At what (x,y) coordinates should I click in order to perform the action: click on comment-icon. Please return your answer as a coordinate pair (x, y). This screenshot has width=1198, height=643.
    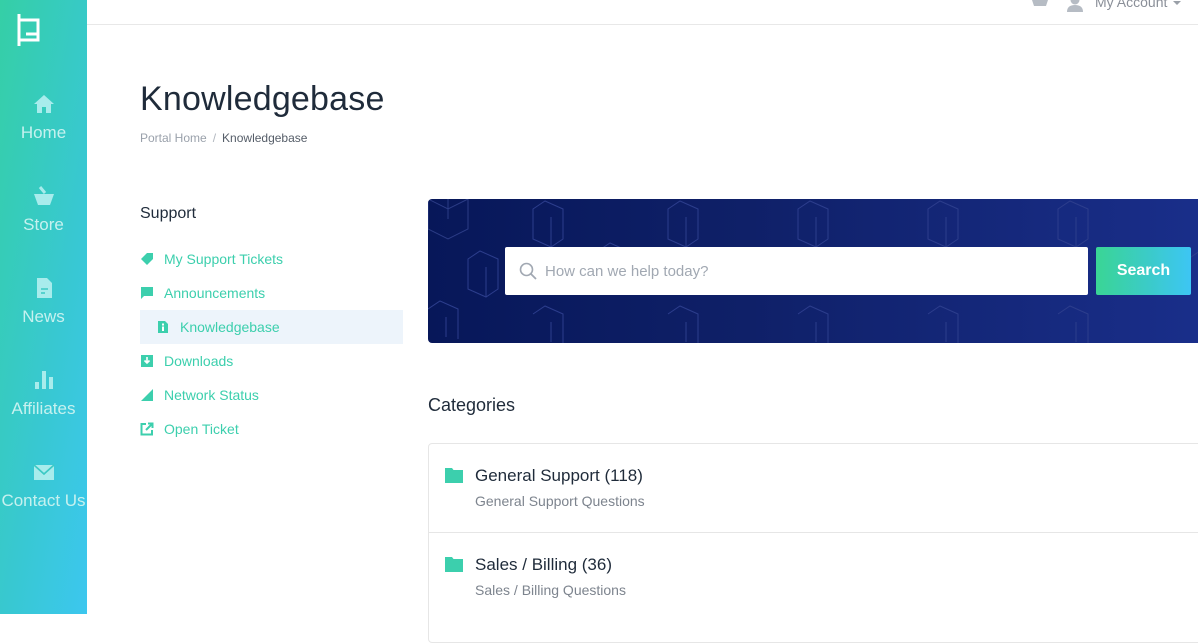
    Looking at the image, I should click on (147, 293).